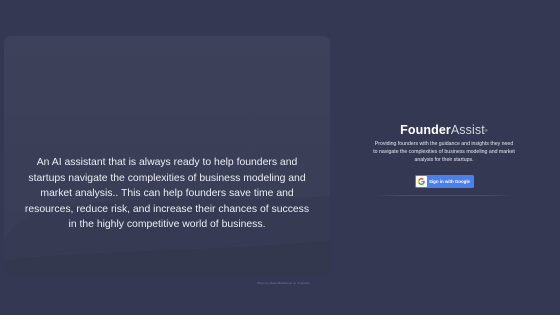  I want to click on google-signin-button: Sign in with Google, so click(444, 181).